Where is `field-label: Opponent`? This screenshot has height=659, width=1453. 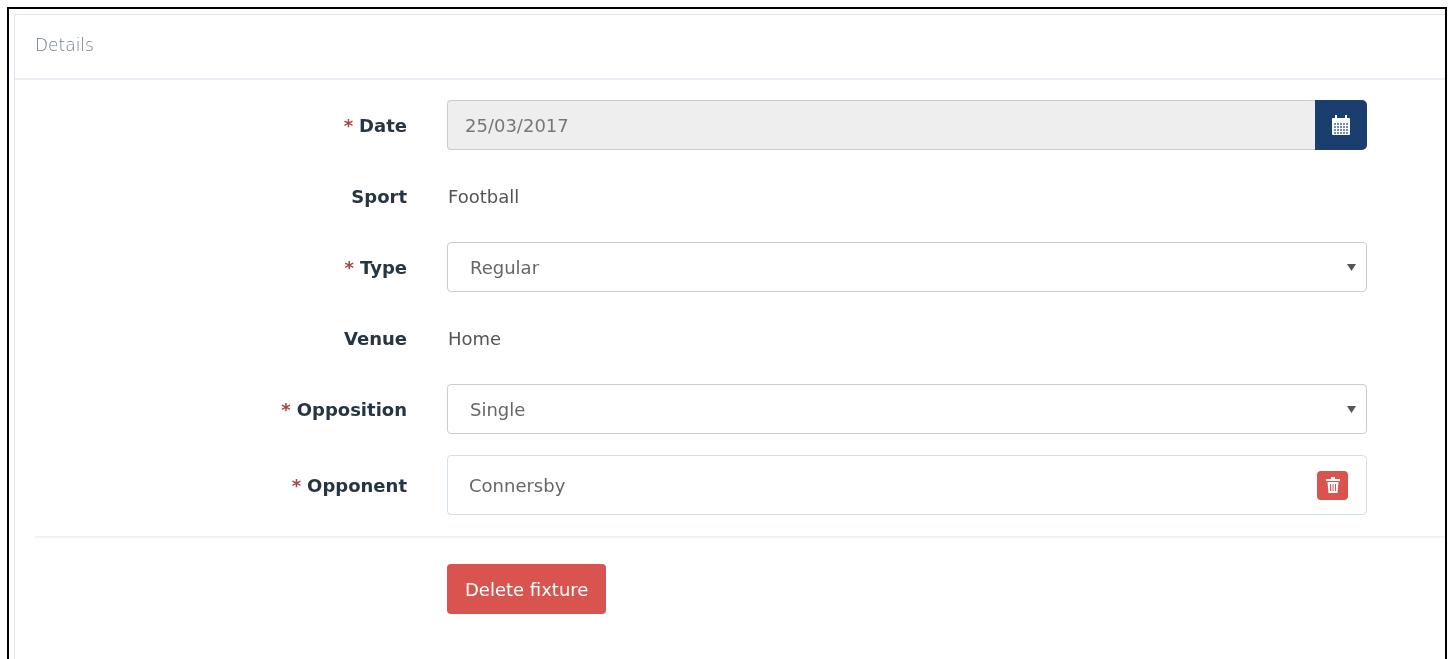
field-label: Opponent is located at coordinates (357, 485).